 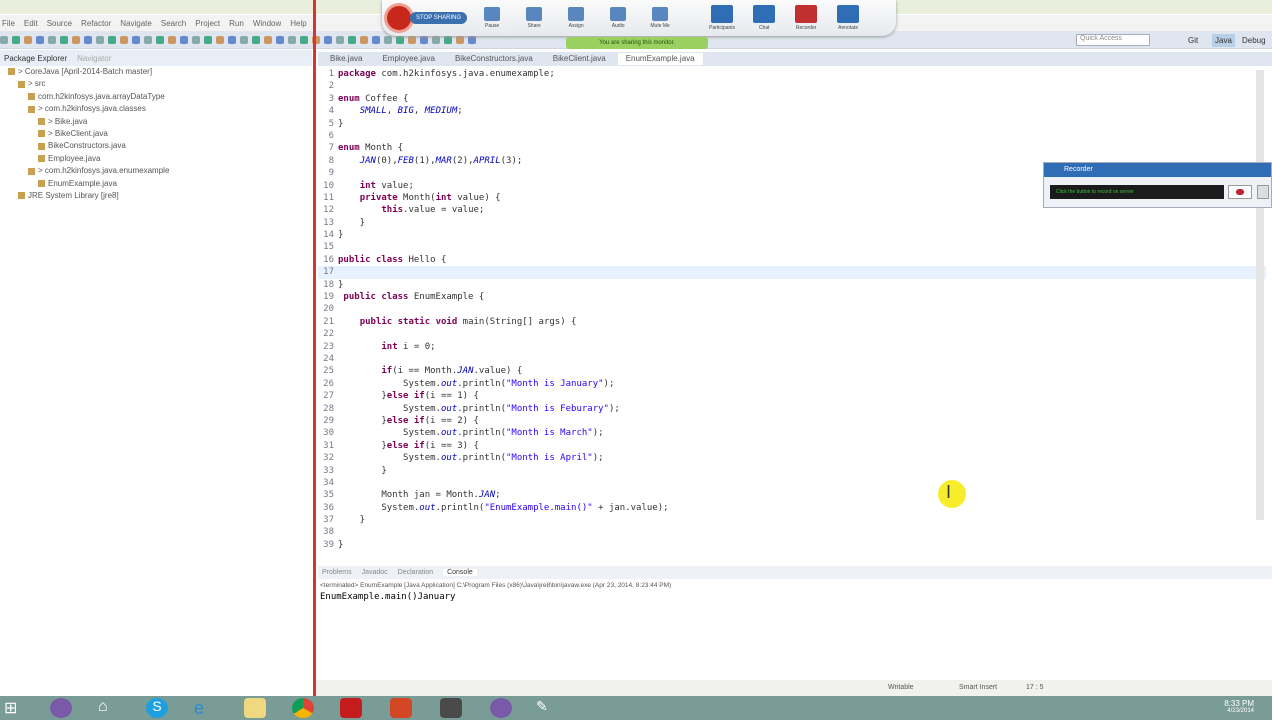 I want to click on perspective-debug: Debug, so click(x=1254, y=40).